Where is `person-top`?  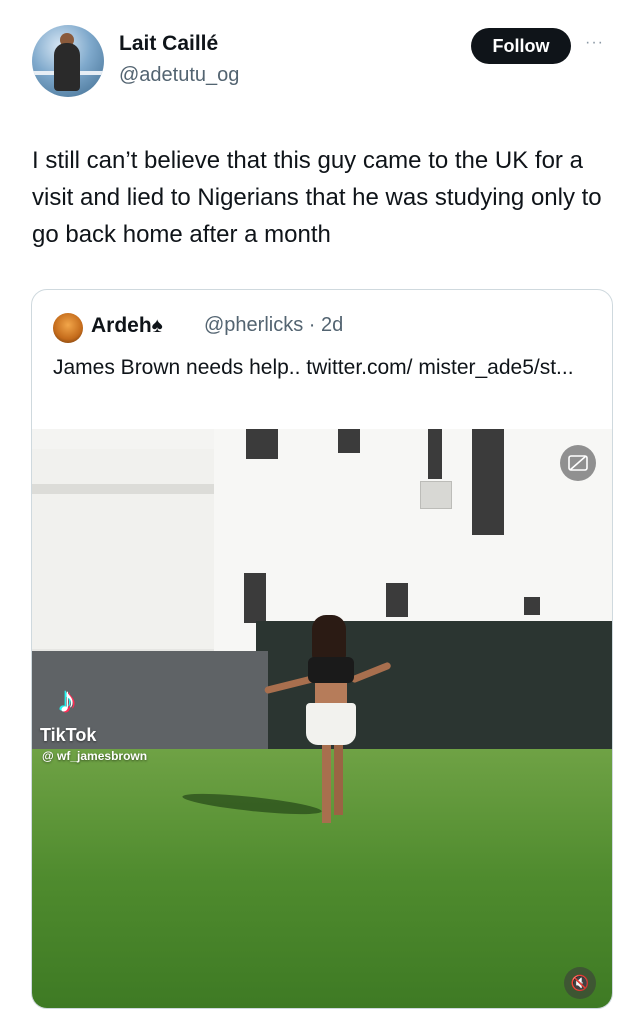 person-top is located at coordinates (331, 670).